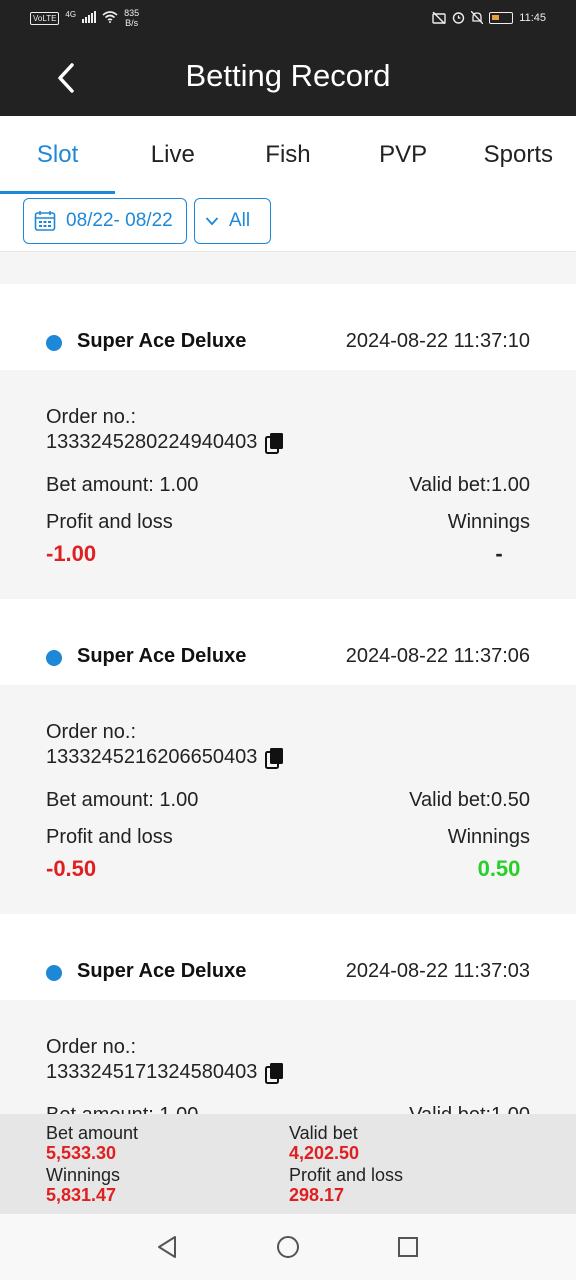 This screenshot has width=576, height=1280. Describe the element at coordinates (459, 18) in the screenshot. I see `alarm-icon` at that location.